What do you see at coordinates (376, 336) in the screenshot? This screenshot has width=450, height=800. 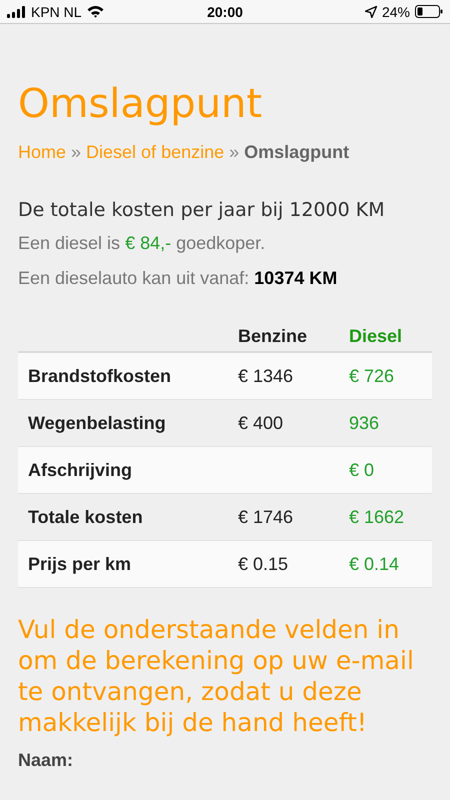 I see `column-header: Diesel` at bounding box center [376, 336].